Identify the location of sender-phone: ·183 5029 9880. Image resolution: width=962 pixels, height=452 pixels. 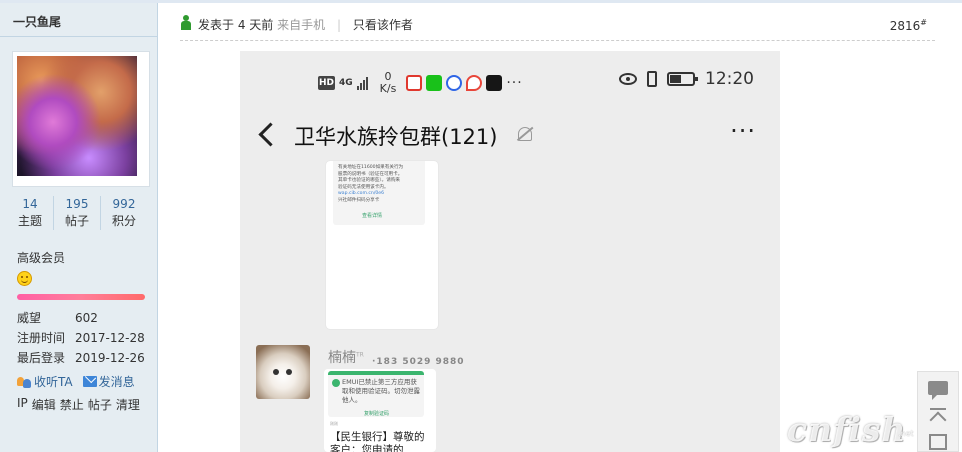
(418, 362).